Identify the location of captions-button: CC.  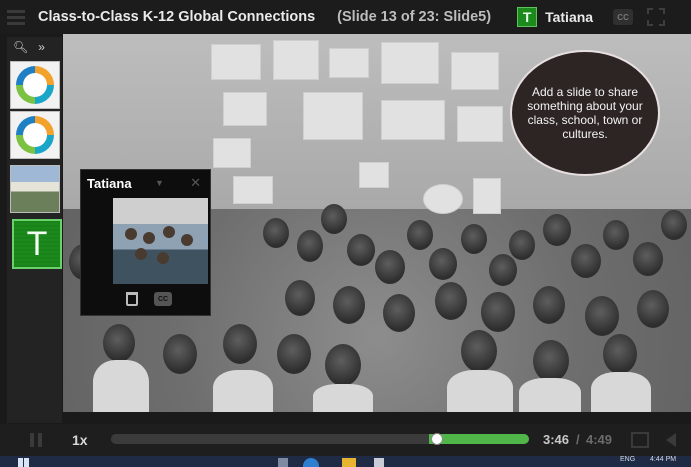
(623, 17).